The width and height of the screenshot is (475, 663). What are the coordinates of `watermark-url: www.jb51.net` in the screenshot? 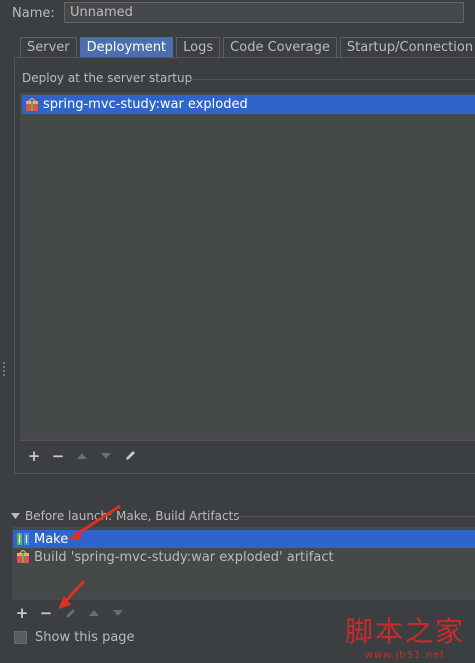 It's located at (405, 655).